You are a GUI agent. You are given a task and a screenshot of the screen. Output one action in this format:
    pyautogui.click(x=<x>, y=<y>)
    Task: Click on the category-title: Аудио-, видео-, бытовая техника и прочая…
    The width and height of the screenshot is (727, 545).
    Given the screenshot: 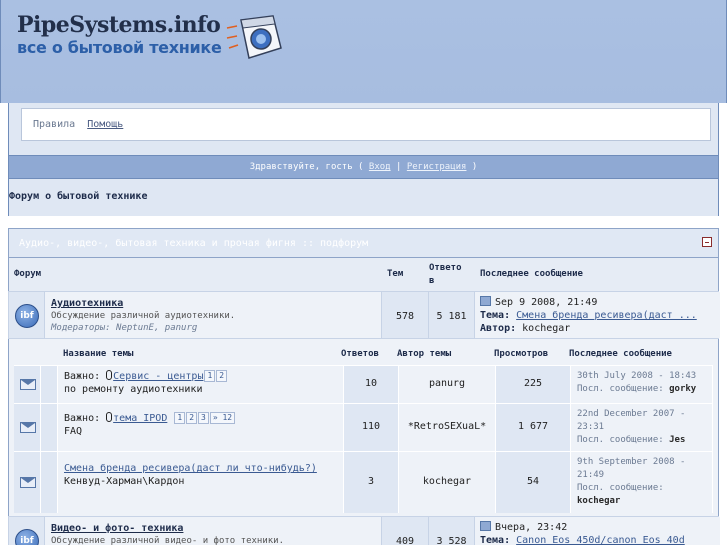 What is the action you would take?
    pyautogui.click(x=193, y=243)
    